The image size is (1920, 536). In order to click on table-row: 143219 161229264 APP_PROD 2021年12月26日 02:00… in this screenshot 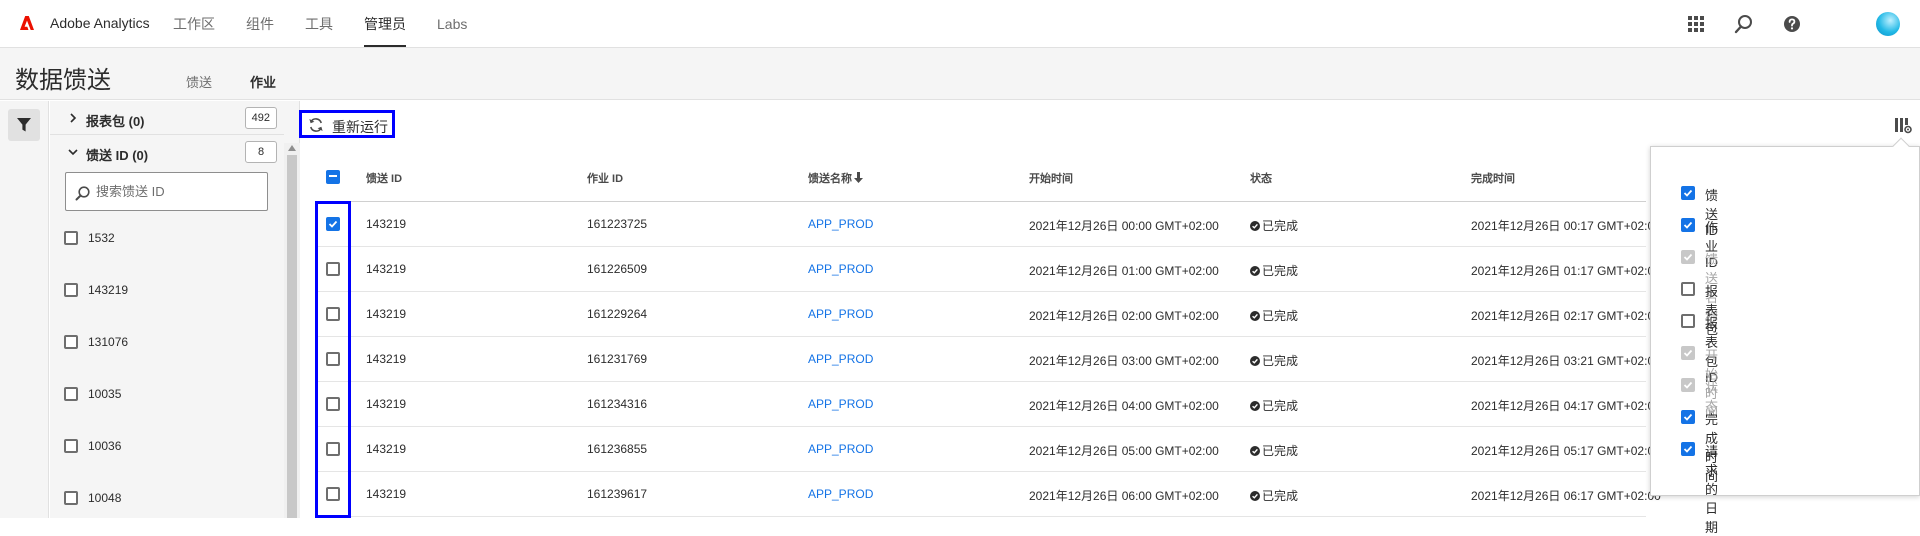, I will do `click(988, 314)`.